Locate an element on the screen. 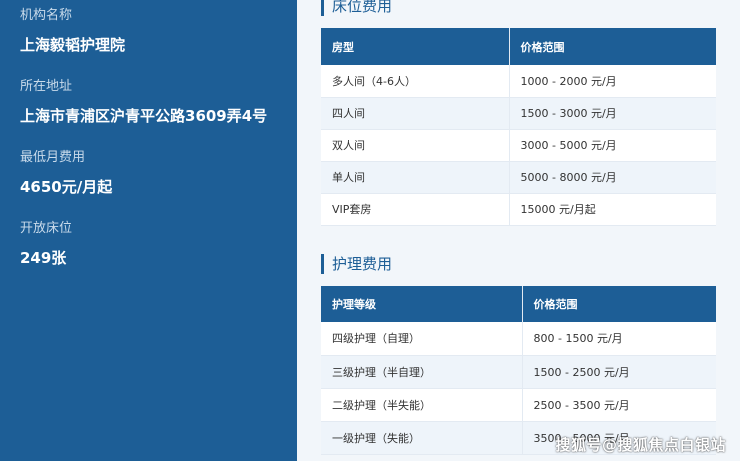 This screenshot has height=461, width=740. table-row: 双人间 3000 - 5000 元/月 is located at coordinates (518, 145).